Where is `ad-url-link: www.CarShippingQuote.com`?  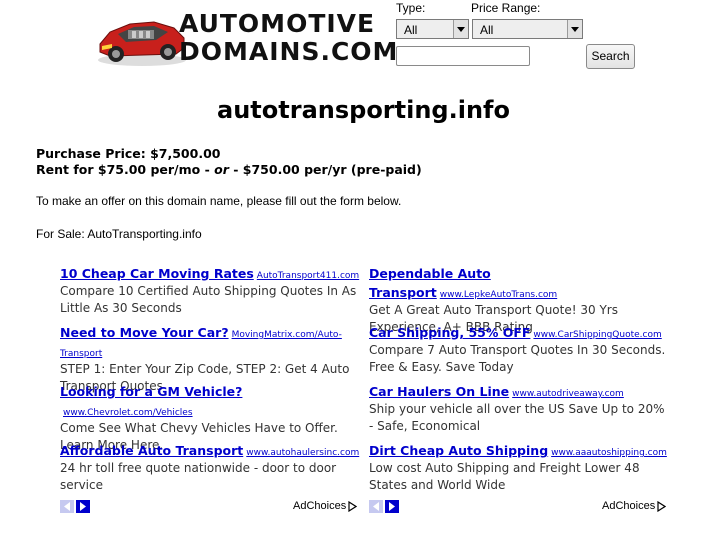 ad-url-link: www.CarShippingQuote.com is located at coordinates (597, 335).